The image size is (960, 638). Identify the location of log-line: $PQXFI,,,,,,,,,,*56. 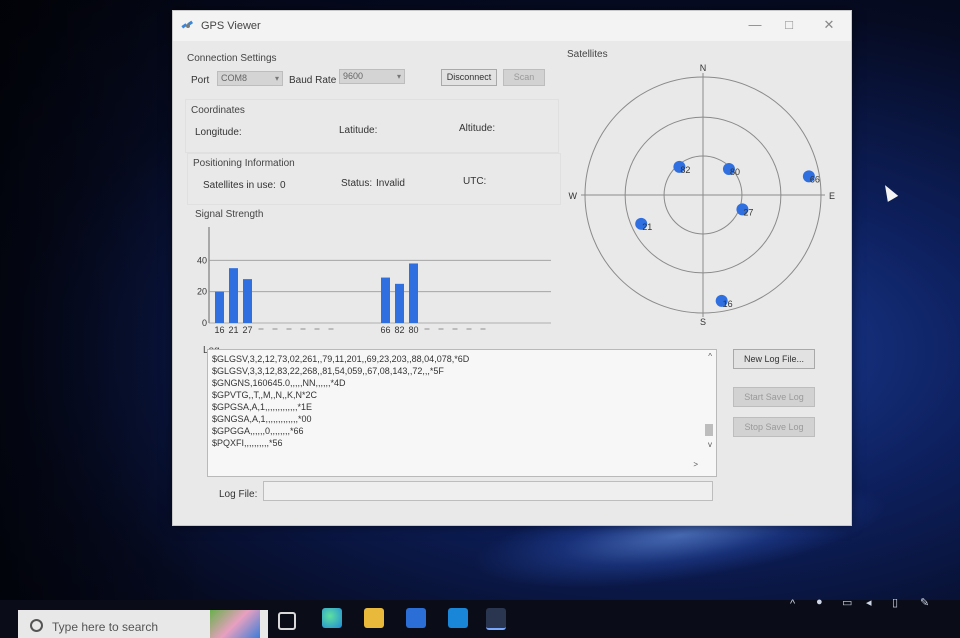
(247, 443).